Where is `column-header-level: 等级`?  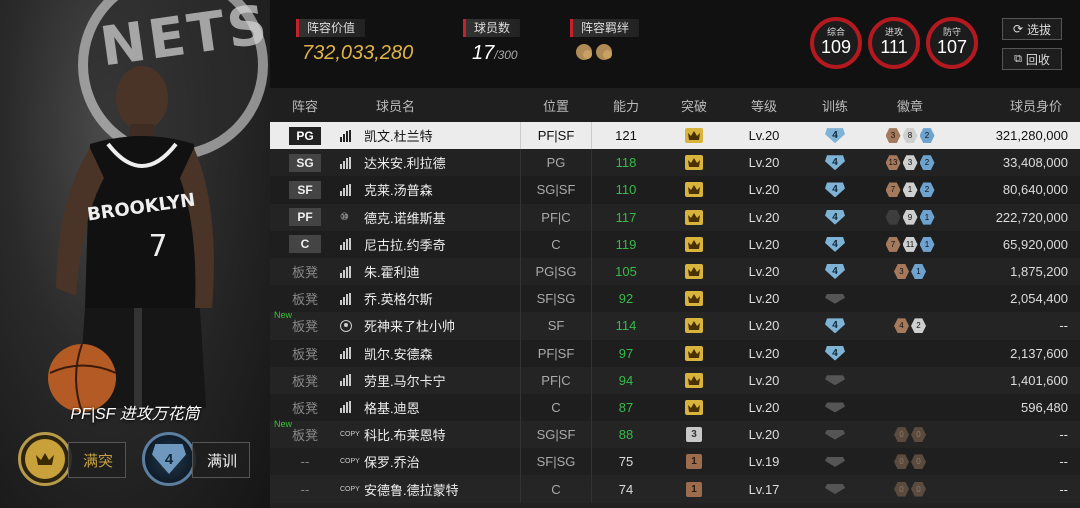
column-header-level: 等级 is located at coordinates (764, 105).